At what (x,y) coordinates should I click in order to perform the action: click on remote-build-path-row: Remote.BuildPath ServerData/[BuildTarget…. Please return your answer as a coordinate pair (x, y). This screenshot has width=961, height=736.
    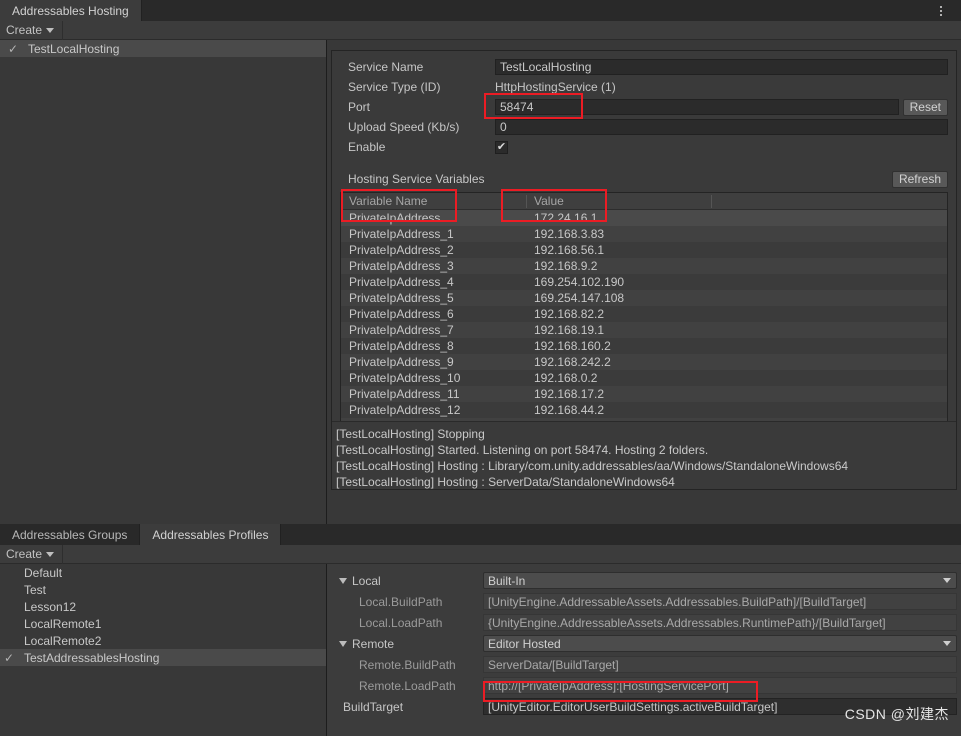
    Looking at the image, I should click on (644, 664).